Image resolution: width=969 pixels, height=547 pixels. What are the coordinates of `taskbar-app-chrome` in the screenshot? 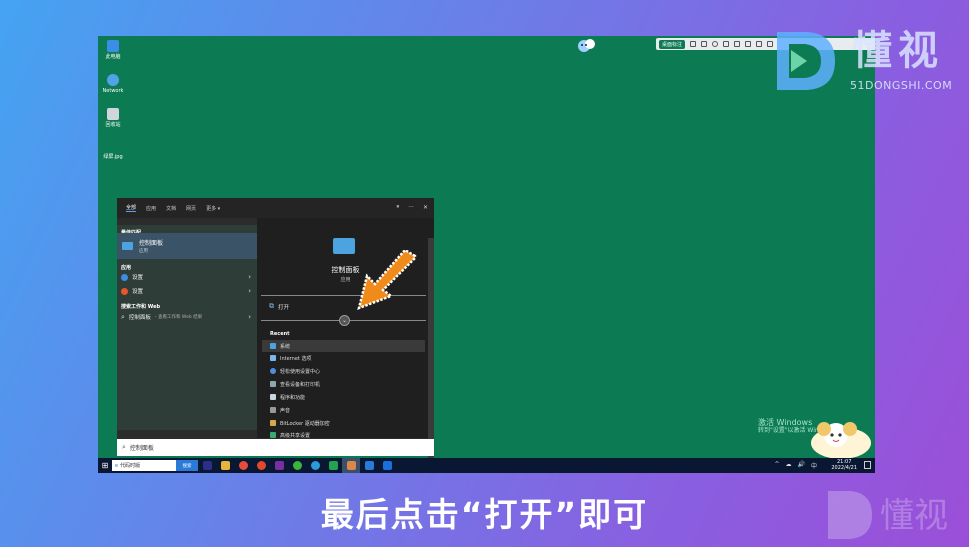 It's located at (243, 465).